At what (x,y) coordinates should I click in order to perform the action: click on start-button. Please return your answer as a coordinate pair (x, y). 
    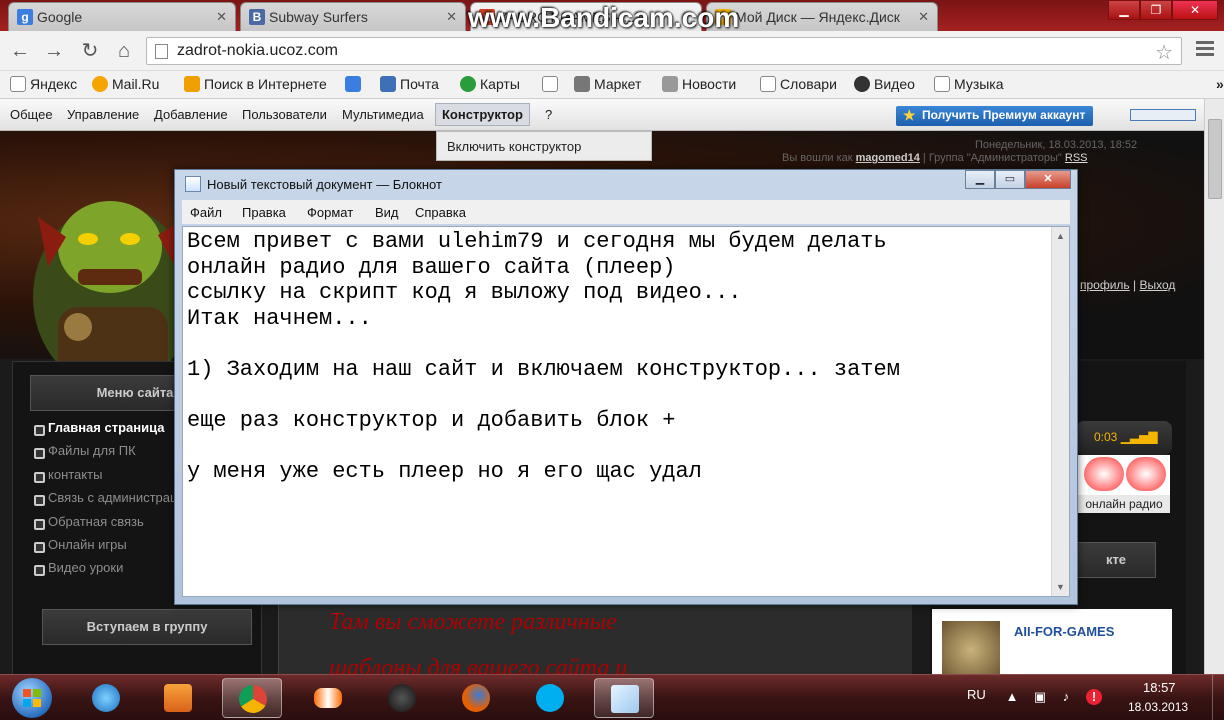
    Looking at the image, I should click on (32, 698).